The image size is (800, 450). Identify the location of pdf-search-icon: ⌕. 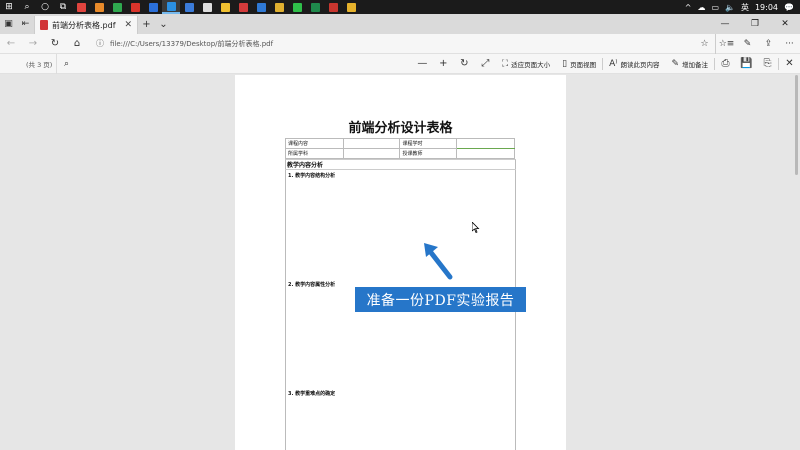
(66, 63).